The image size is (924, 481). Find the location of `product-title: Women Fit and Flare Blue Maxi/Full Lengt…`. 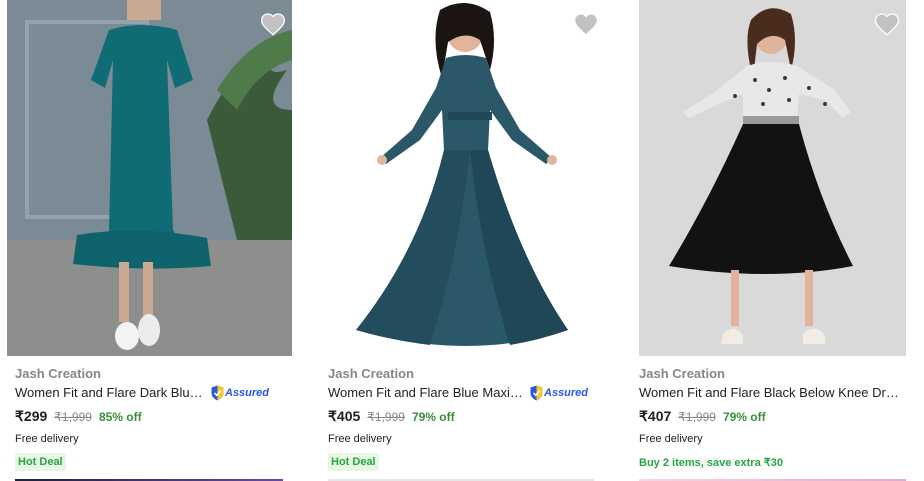

product-title: Women Fit and Flare Blue Maxi/Full Lengt… is located at coordinates (426, 393).